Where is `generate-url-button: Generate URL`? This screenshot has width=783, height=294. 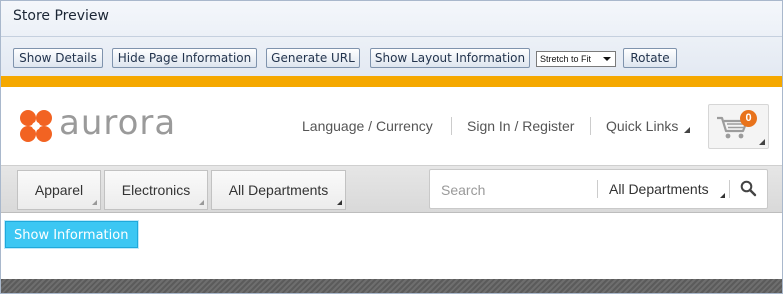 generate-url-button: Generate URL is located at coordinates (313, 58).